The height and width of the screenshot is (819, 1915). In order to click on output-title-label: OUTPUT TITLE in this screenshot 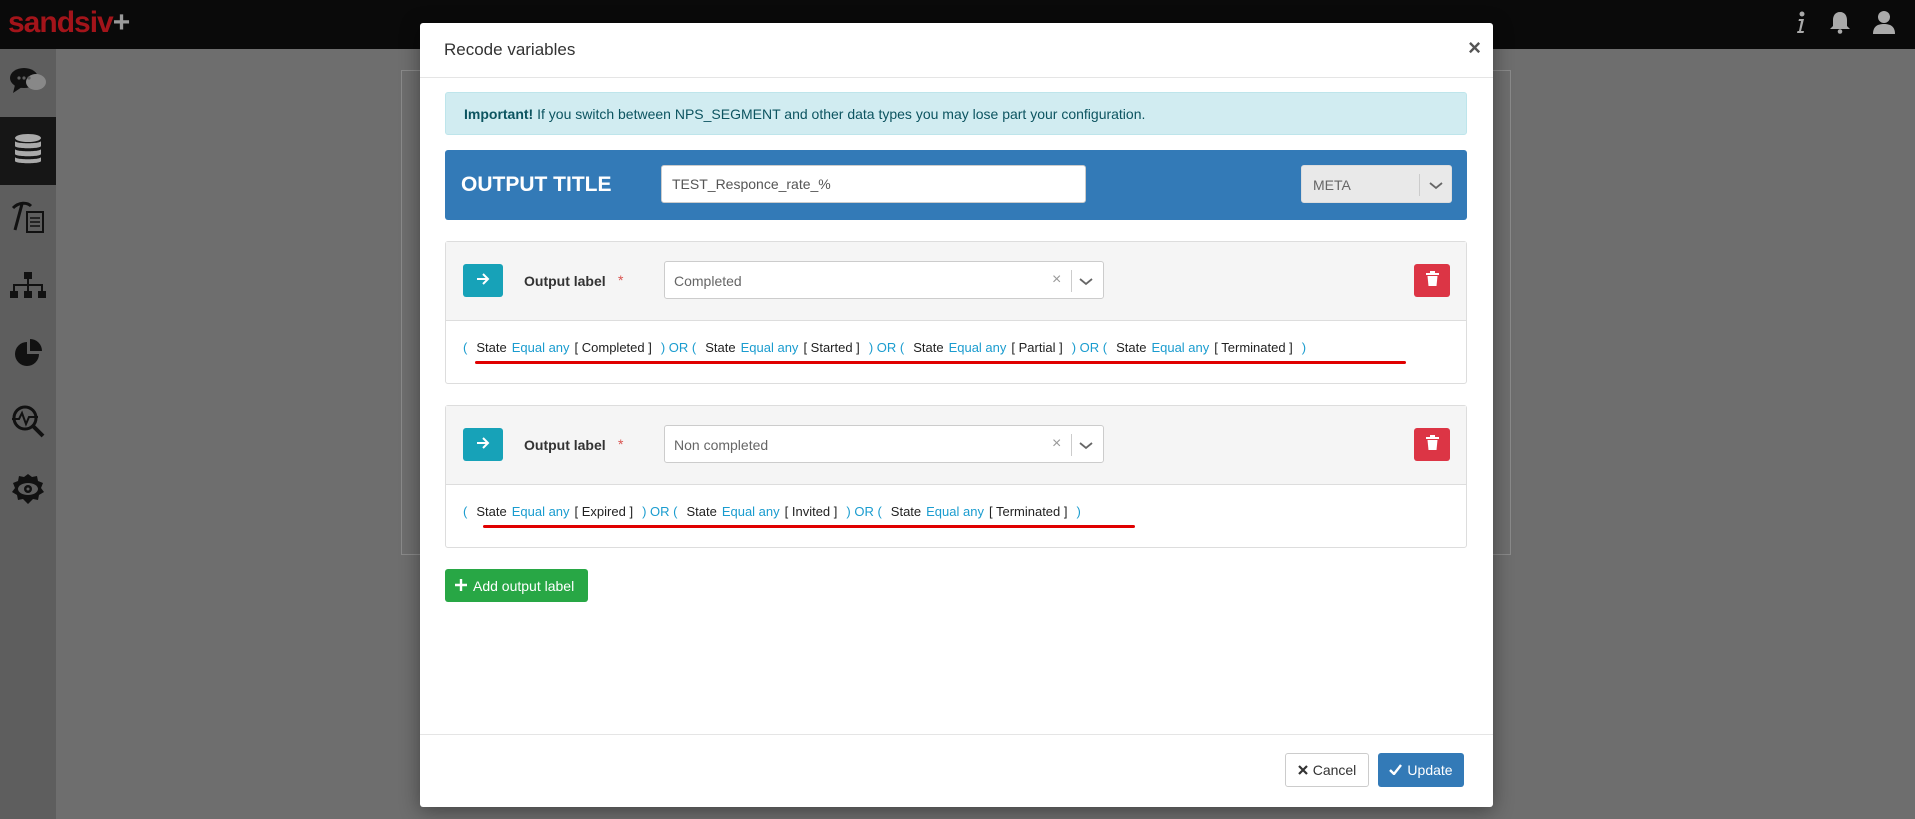, I will do `click(536, 184)`.